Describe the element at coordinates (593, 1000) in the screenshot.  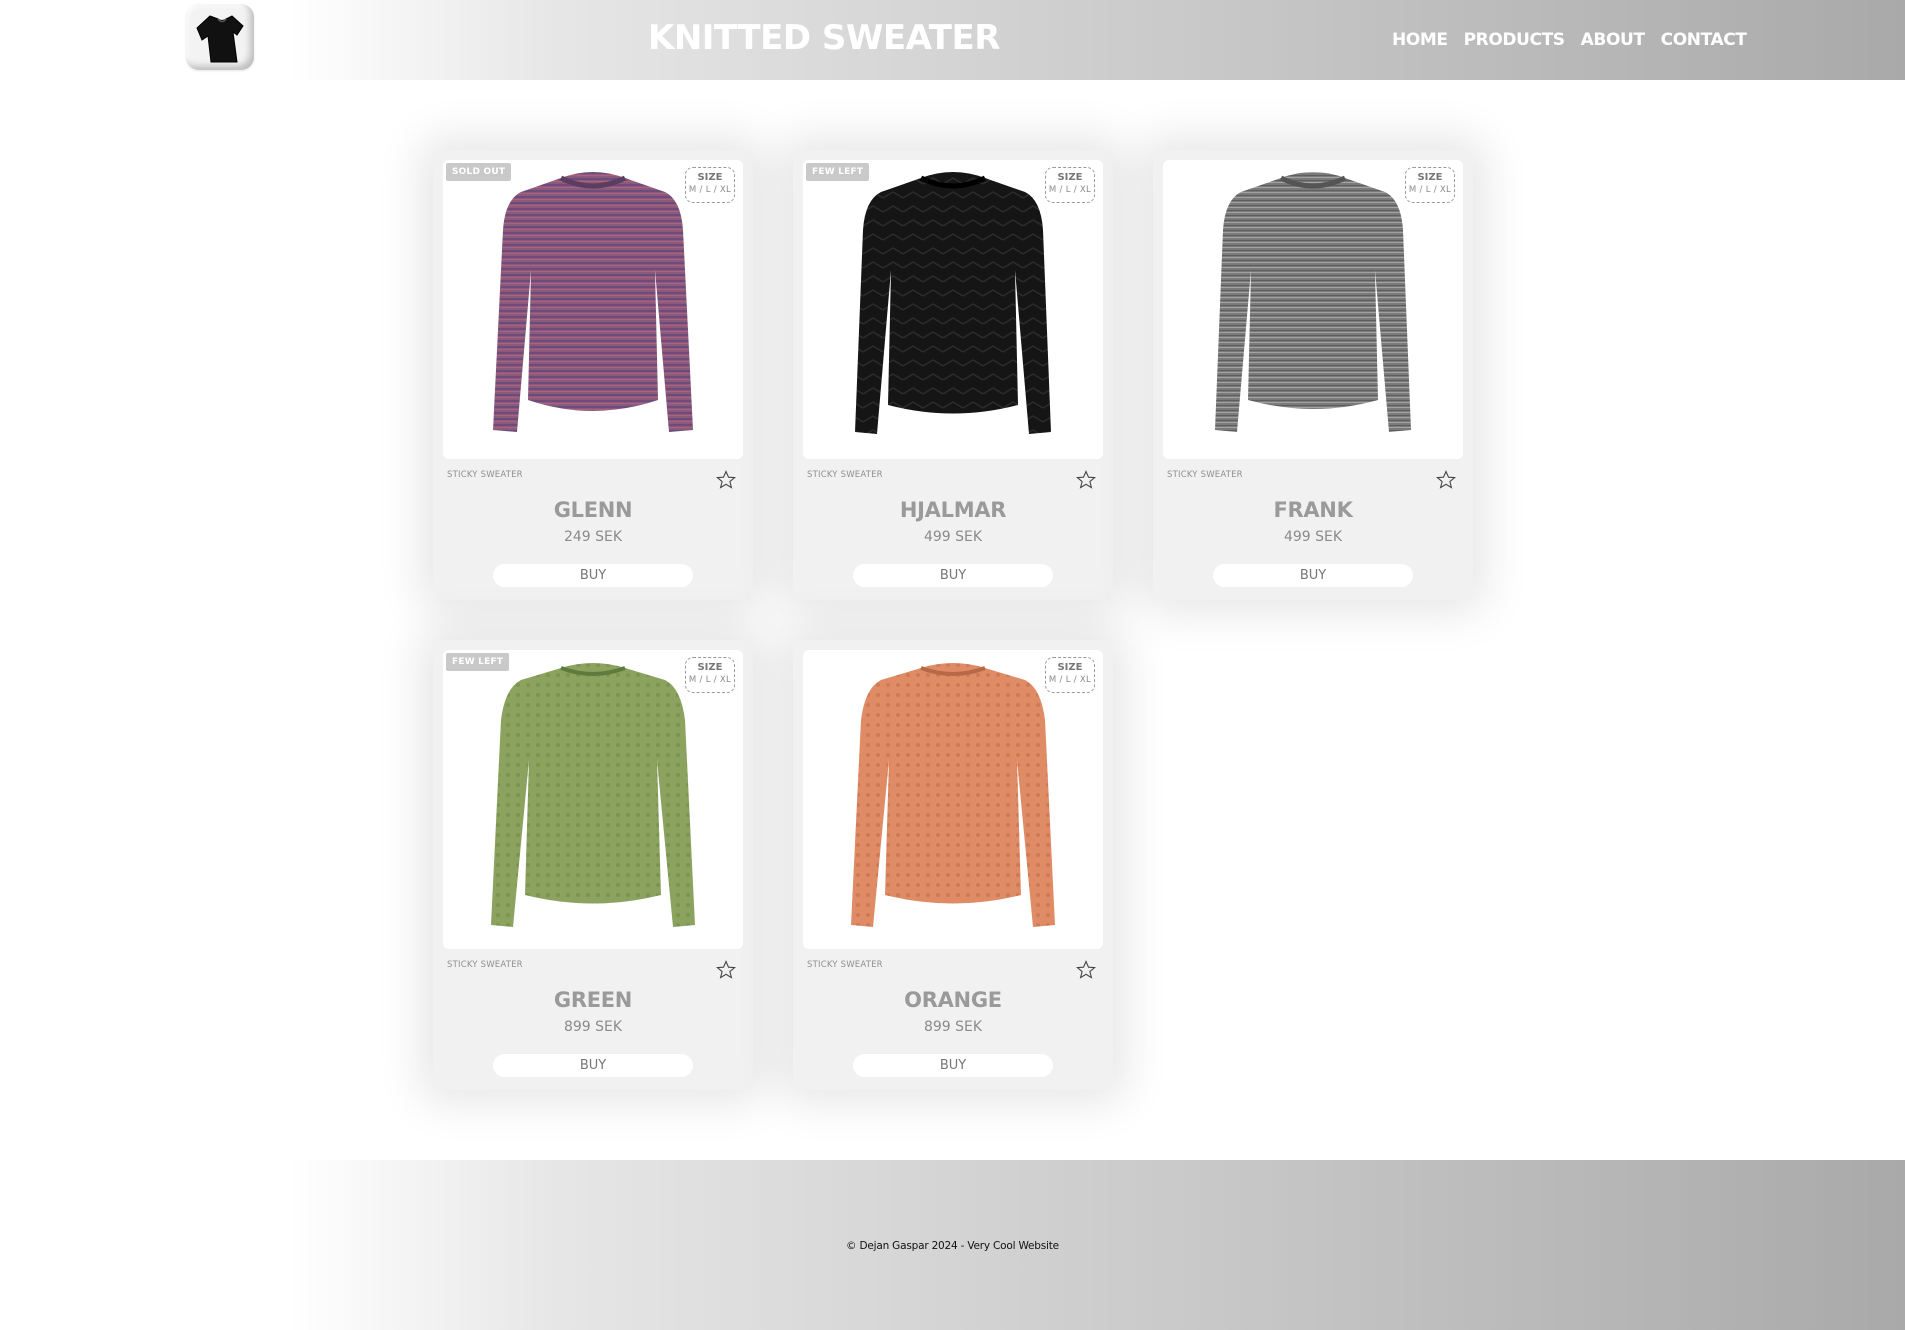
I see `product-name: GREEN` at that location.